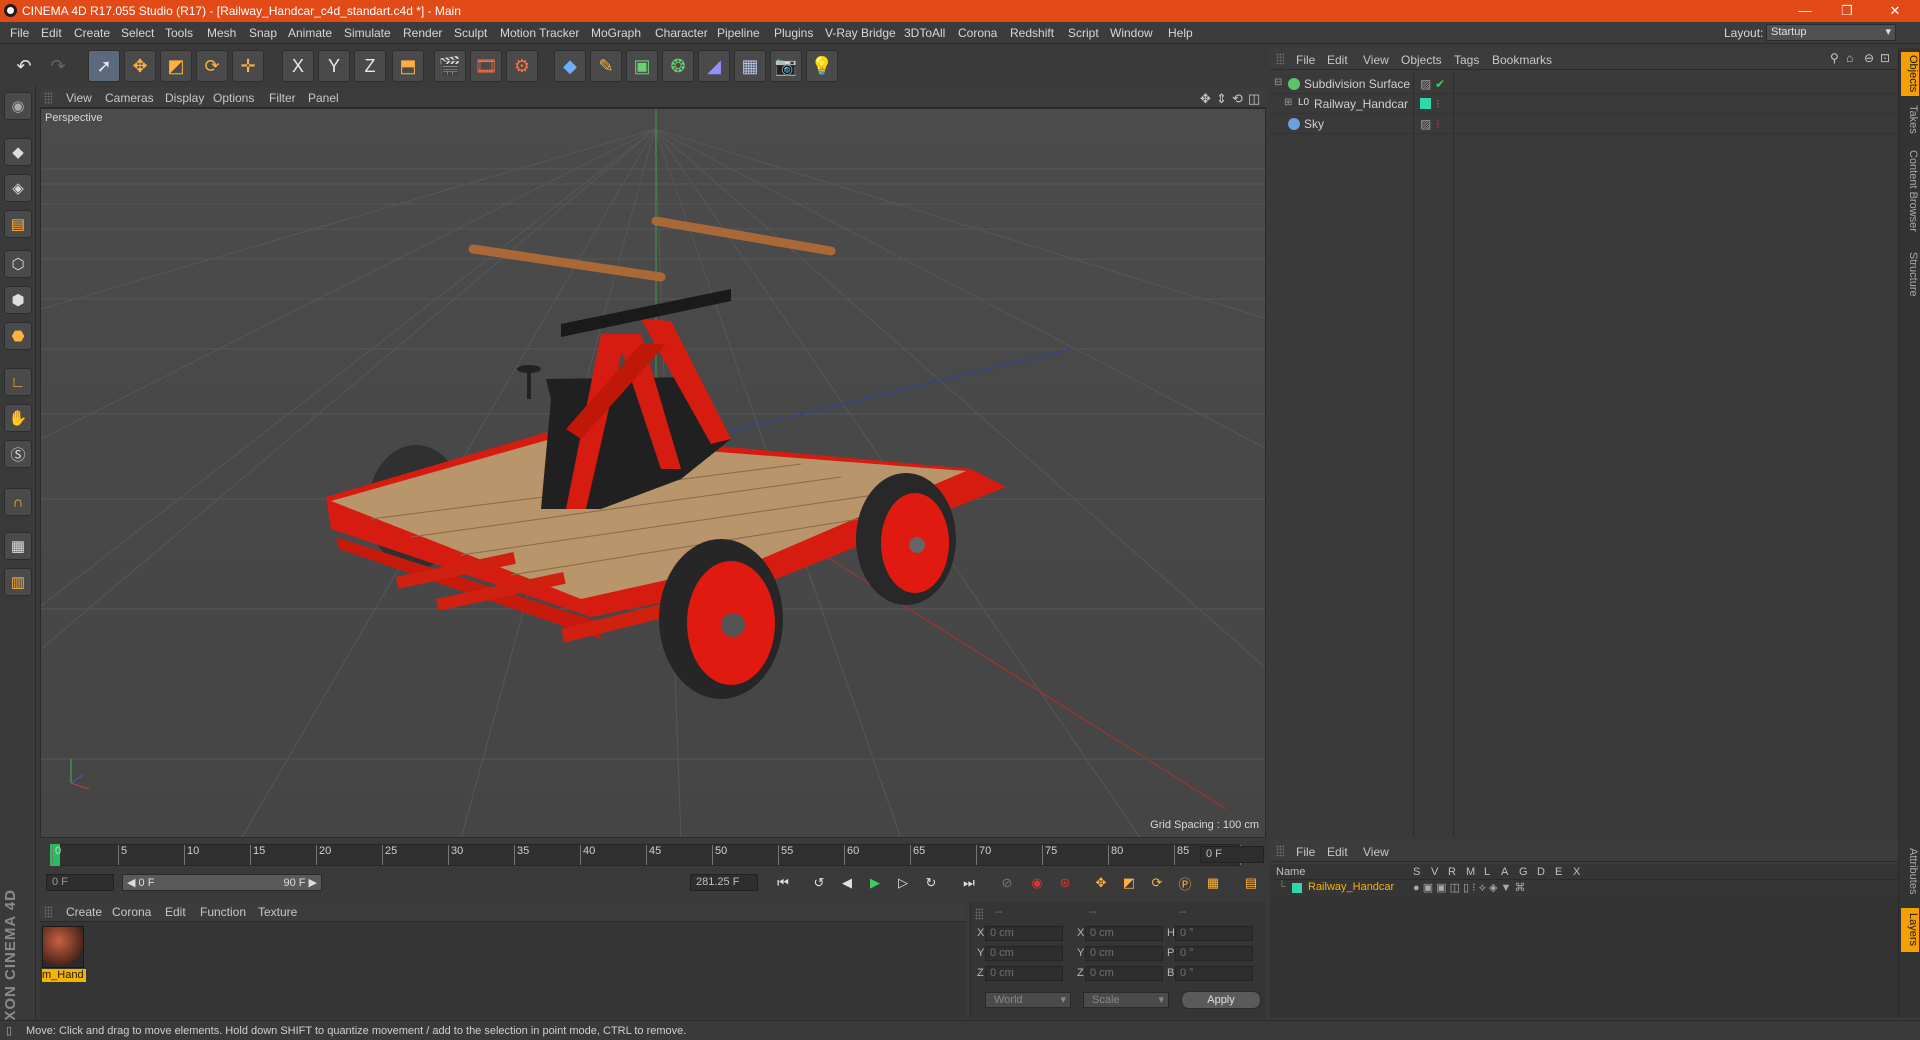  Describe the element at coordinates (92, 33) in the screenshot. I see `menu-create: Create` at that location.